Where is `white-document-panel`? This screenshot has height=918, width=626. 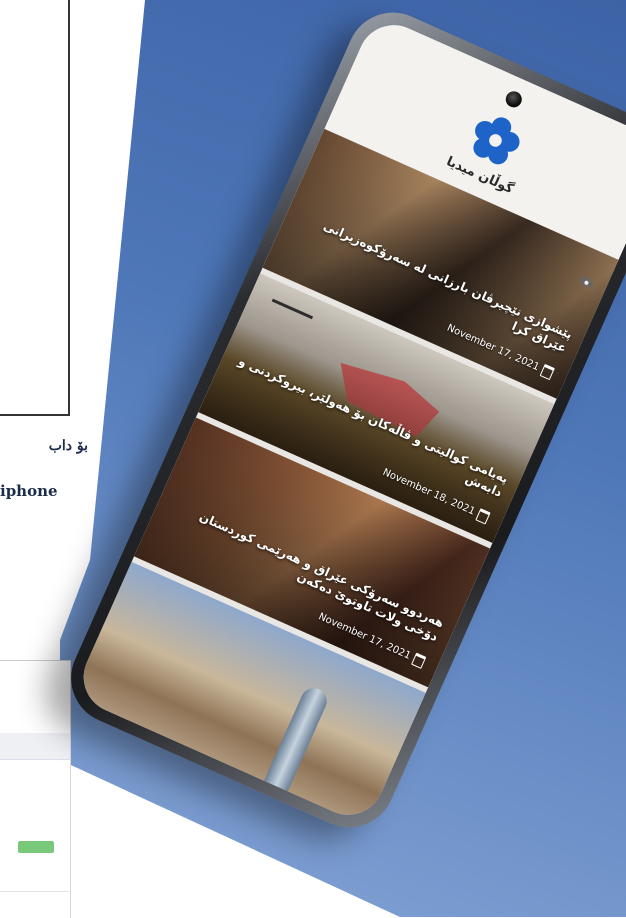
white-document-panel is located at coordinates (35, 208).